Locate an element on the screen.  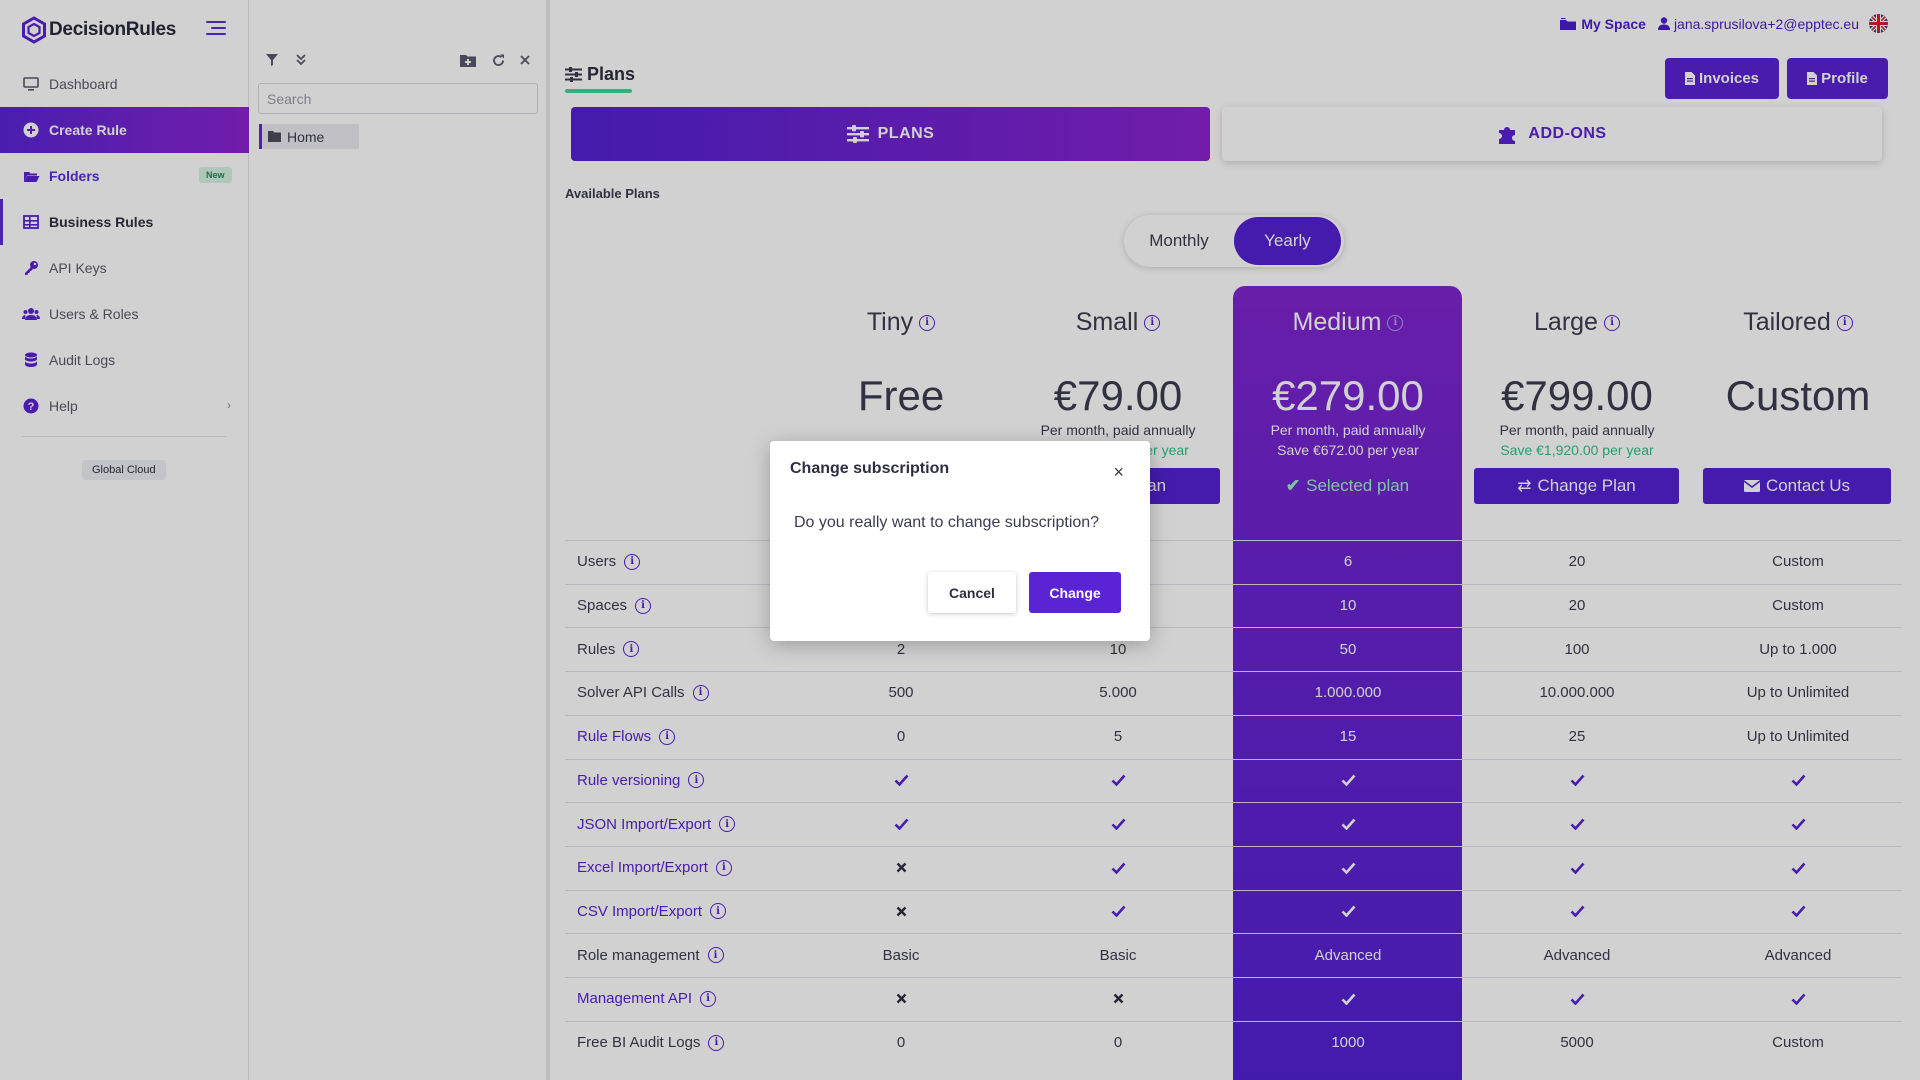
close-icon: × is located at coordinates (1118, 472).